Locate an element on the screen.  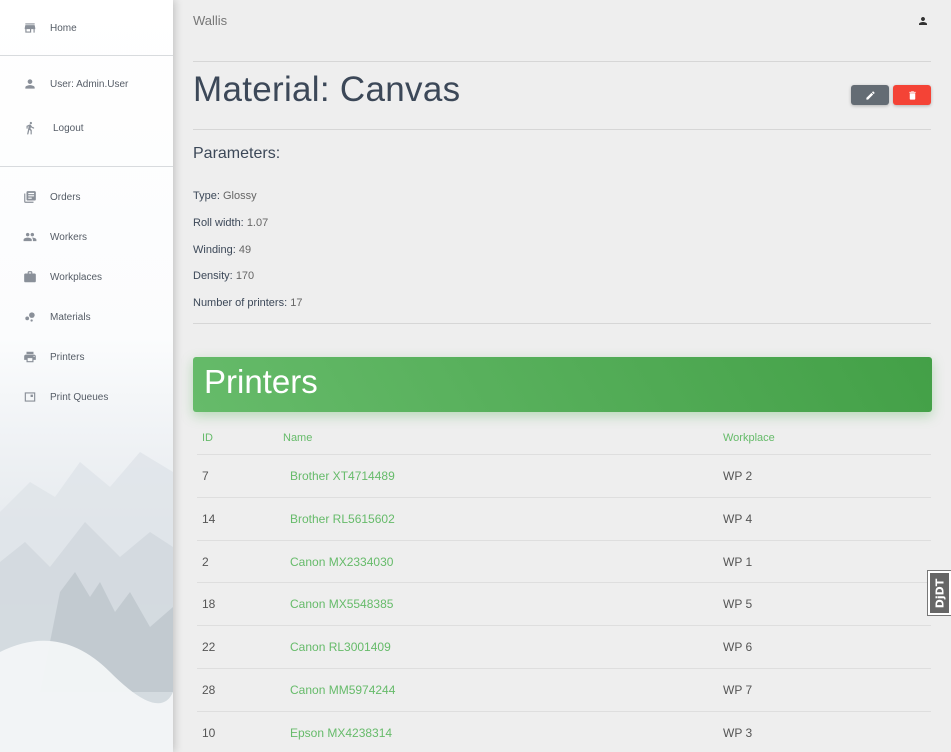
column-header-name: Name is located at coordinates (298, 438).